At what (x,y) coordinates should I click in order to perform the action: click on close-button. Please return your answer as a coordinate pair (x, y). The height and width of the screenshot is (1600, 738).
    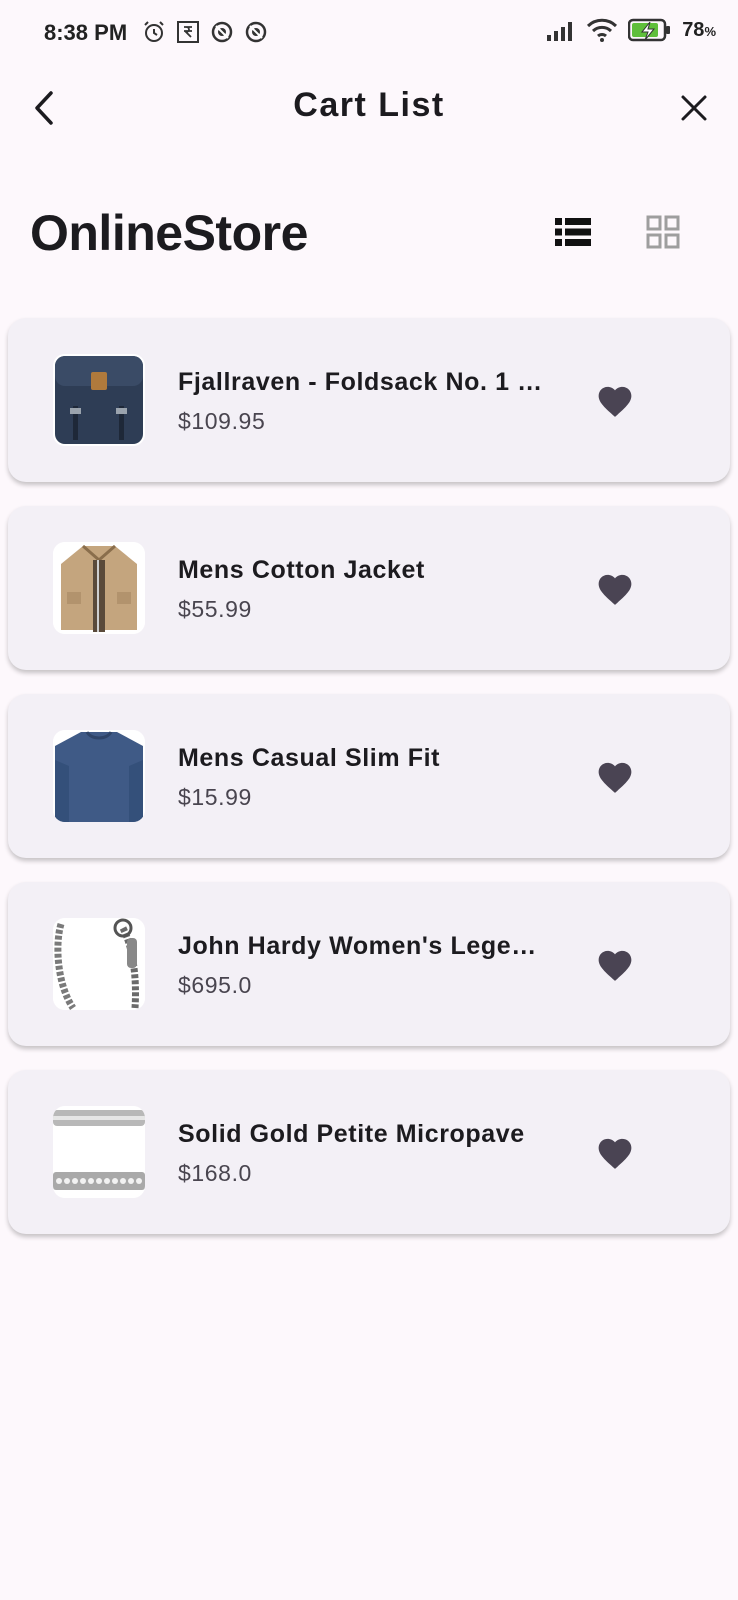
    Looking at the image, I should click on (694, 108).